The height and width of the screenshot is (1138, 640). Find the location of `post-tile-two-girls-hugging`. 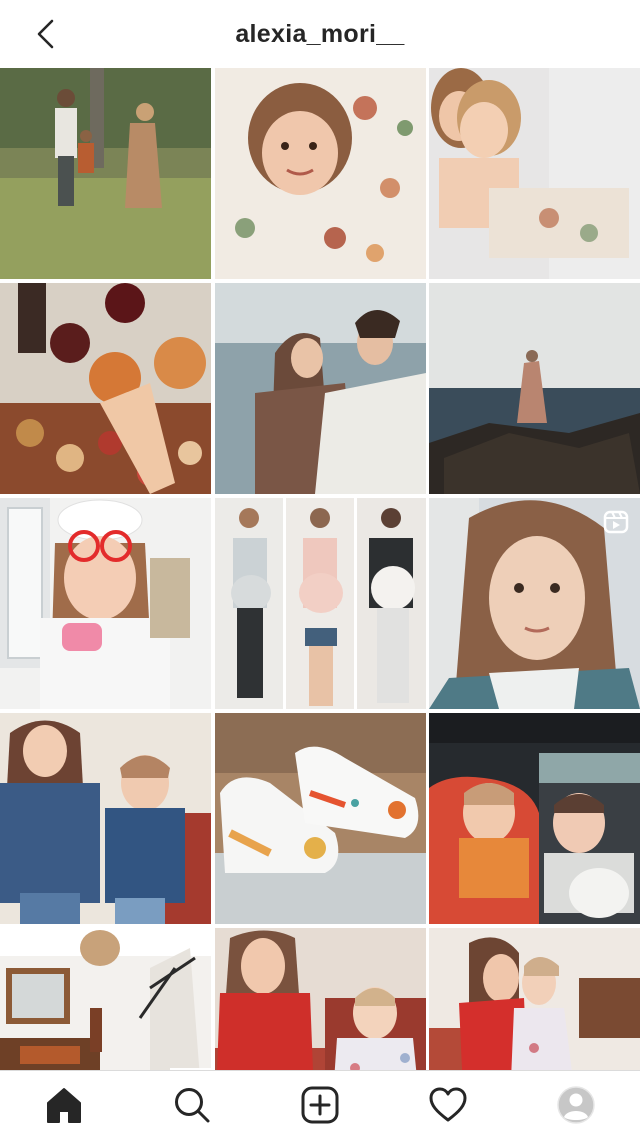

post-tile-two-girls-hugging is located at coordinates (534, 173).